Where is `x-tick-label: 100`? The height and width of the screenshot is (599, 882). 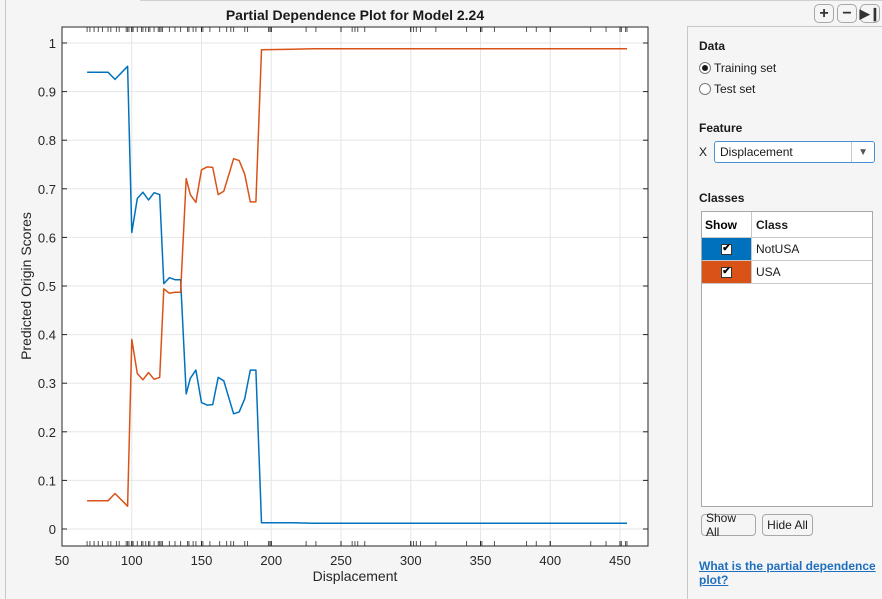
x-tick-label: 100 is located at coordinates (132, 560).